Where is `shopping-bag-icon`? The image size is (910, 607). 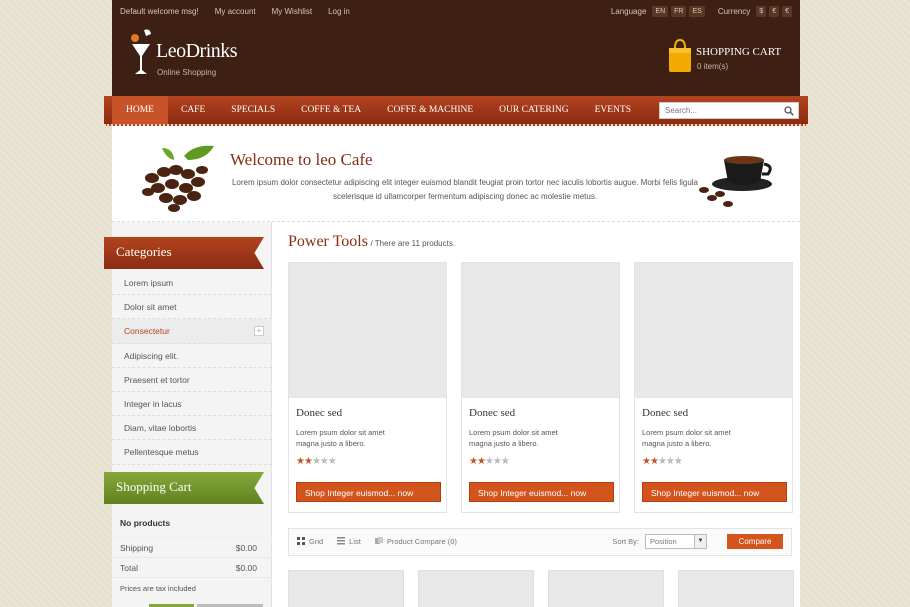
shopping-bag-icon is located at coordinates (680, 55).